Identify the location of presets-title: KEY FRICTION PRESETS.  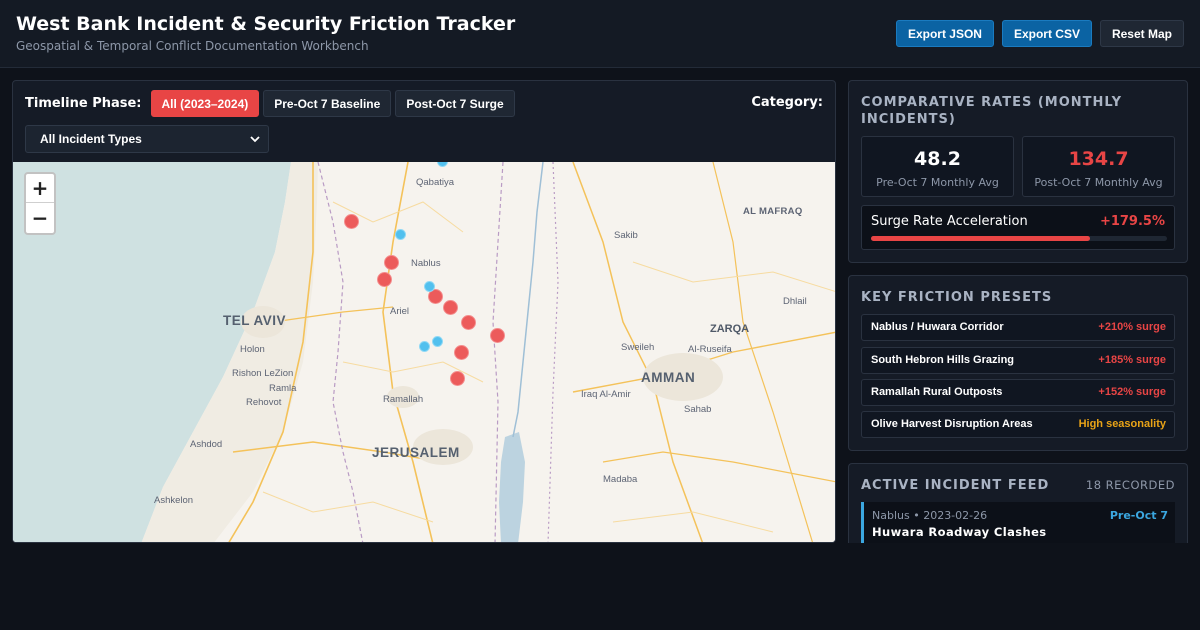
(957, 297).